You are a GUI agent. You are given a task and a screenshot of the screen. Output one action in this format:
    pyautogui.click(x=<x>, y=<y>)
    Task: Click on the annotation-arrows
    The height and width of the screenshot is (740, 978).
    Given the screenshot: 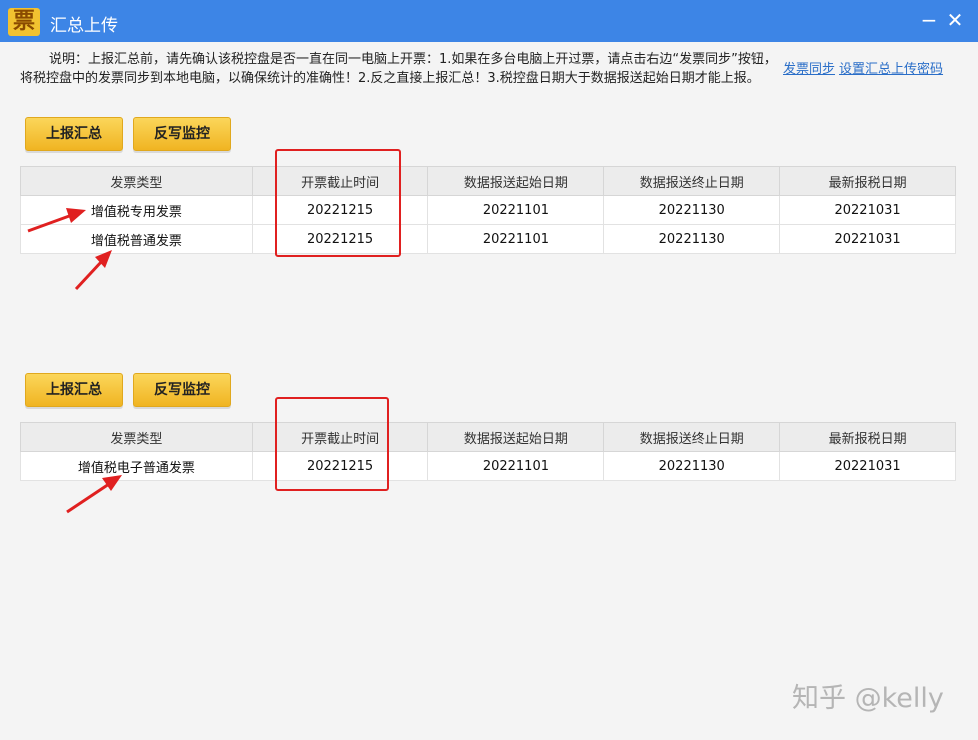 What is the action you would take?
    pyautogui.click(x=74, y=361)
    